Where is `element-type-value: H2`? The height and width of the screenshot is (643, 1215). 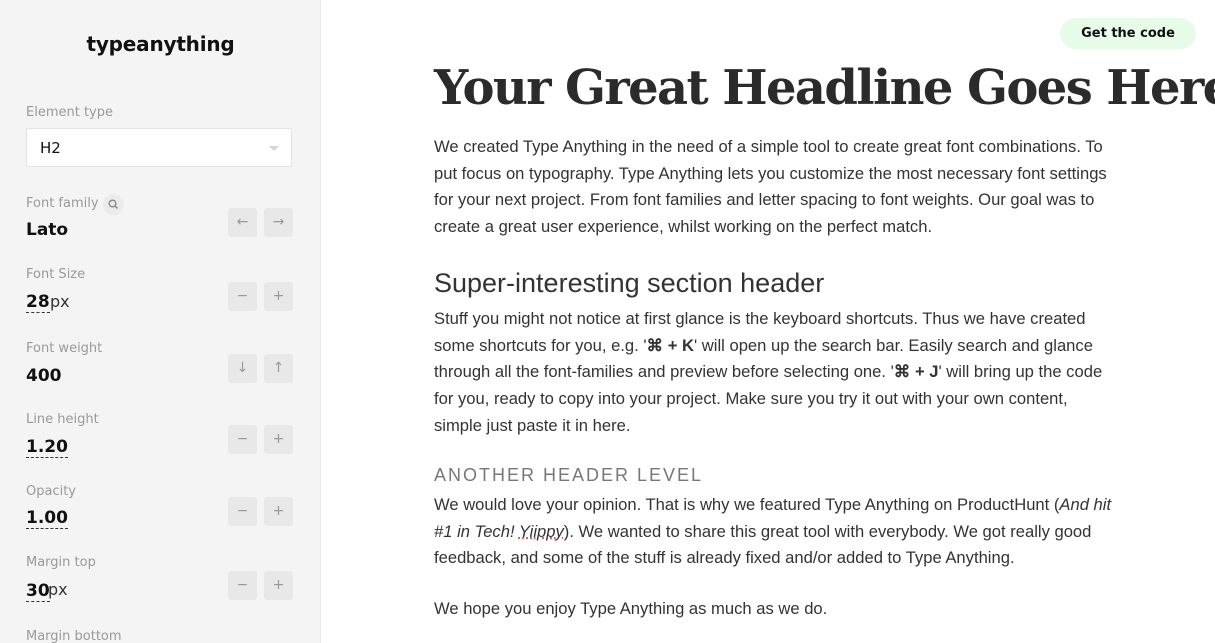 element-type-value: H2 is located at coordinates (50, 148).